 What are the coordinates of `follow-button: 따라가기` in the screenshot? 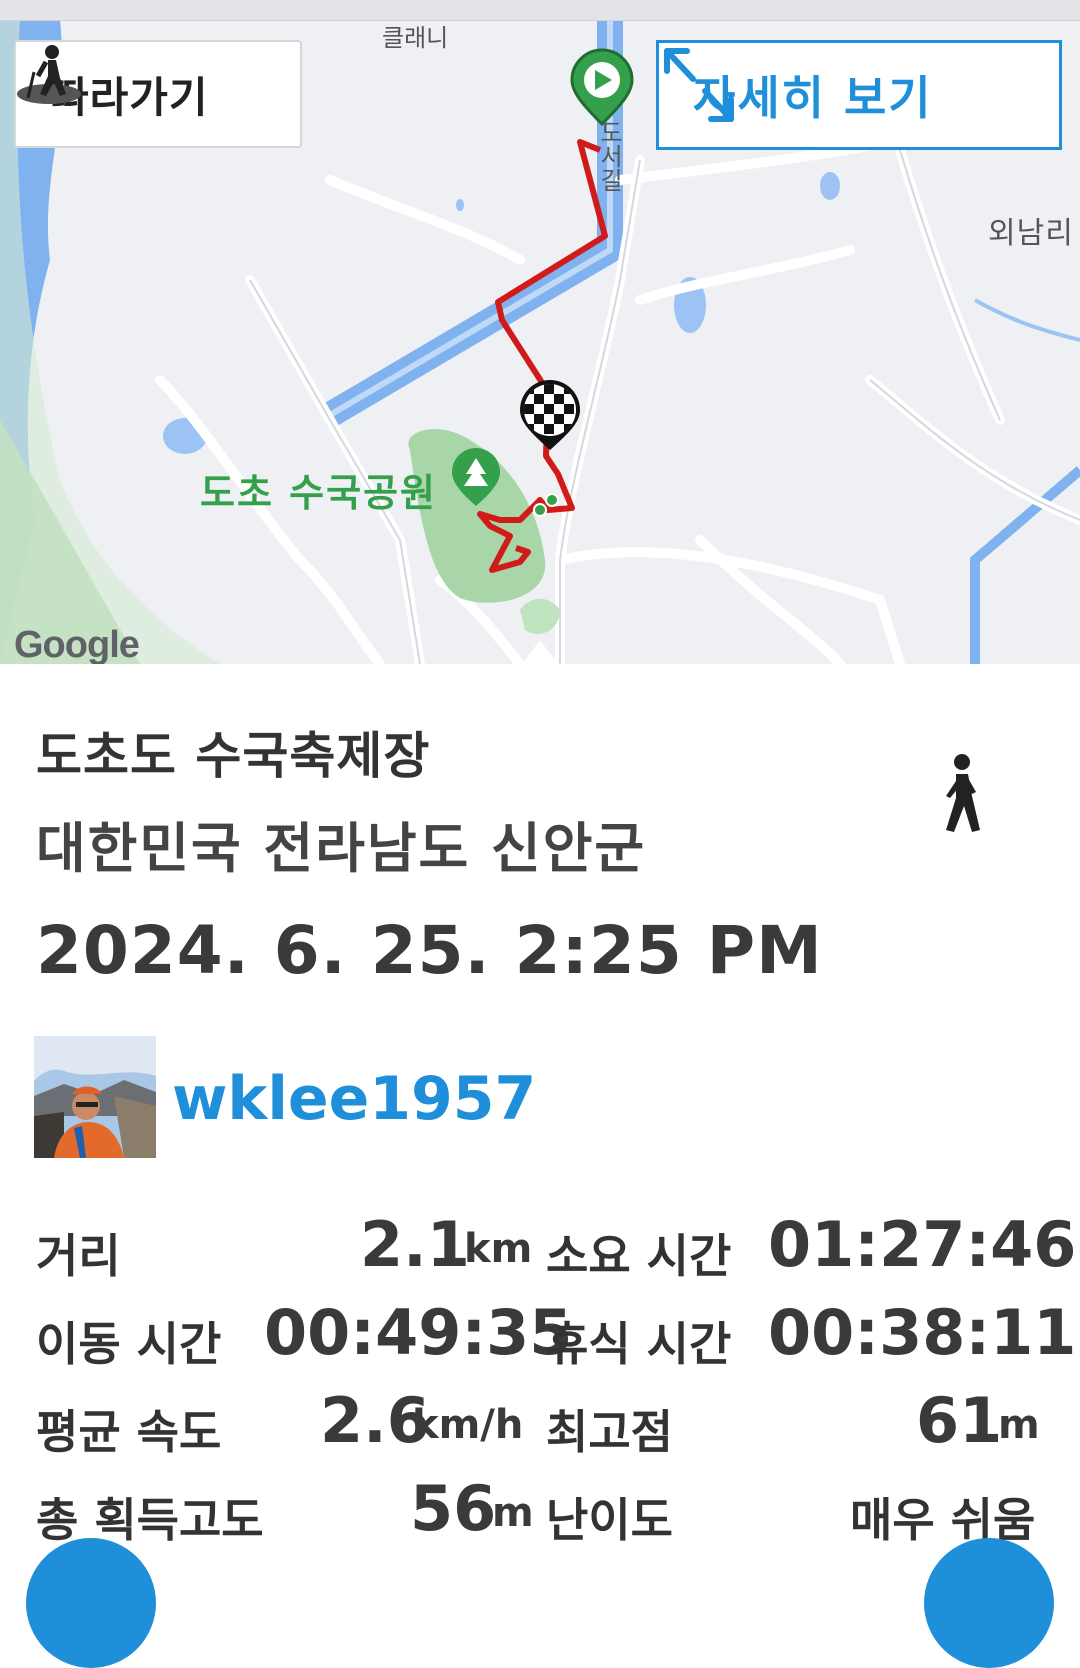 It's located at (158, 94).